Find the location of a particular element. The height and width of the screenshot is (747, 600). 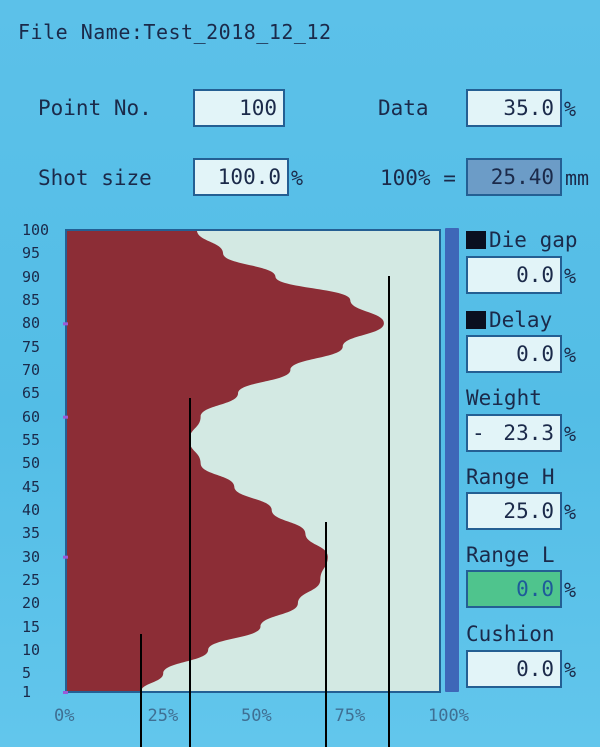

range-l-field: 0.0 is located at coordinates (514, 589).